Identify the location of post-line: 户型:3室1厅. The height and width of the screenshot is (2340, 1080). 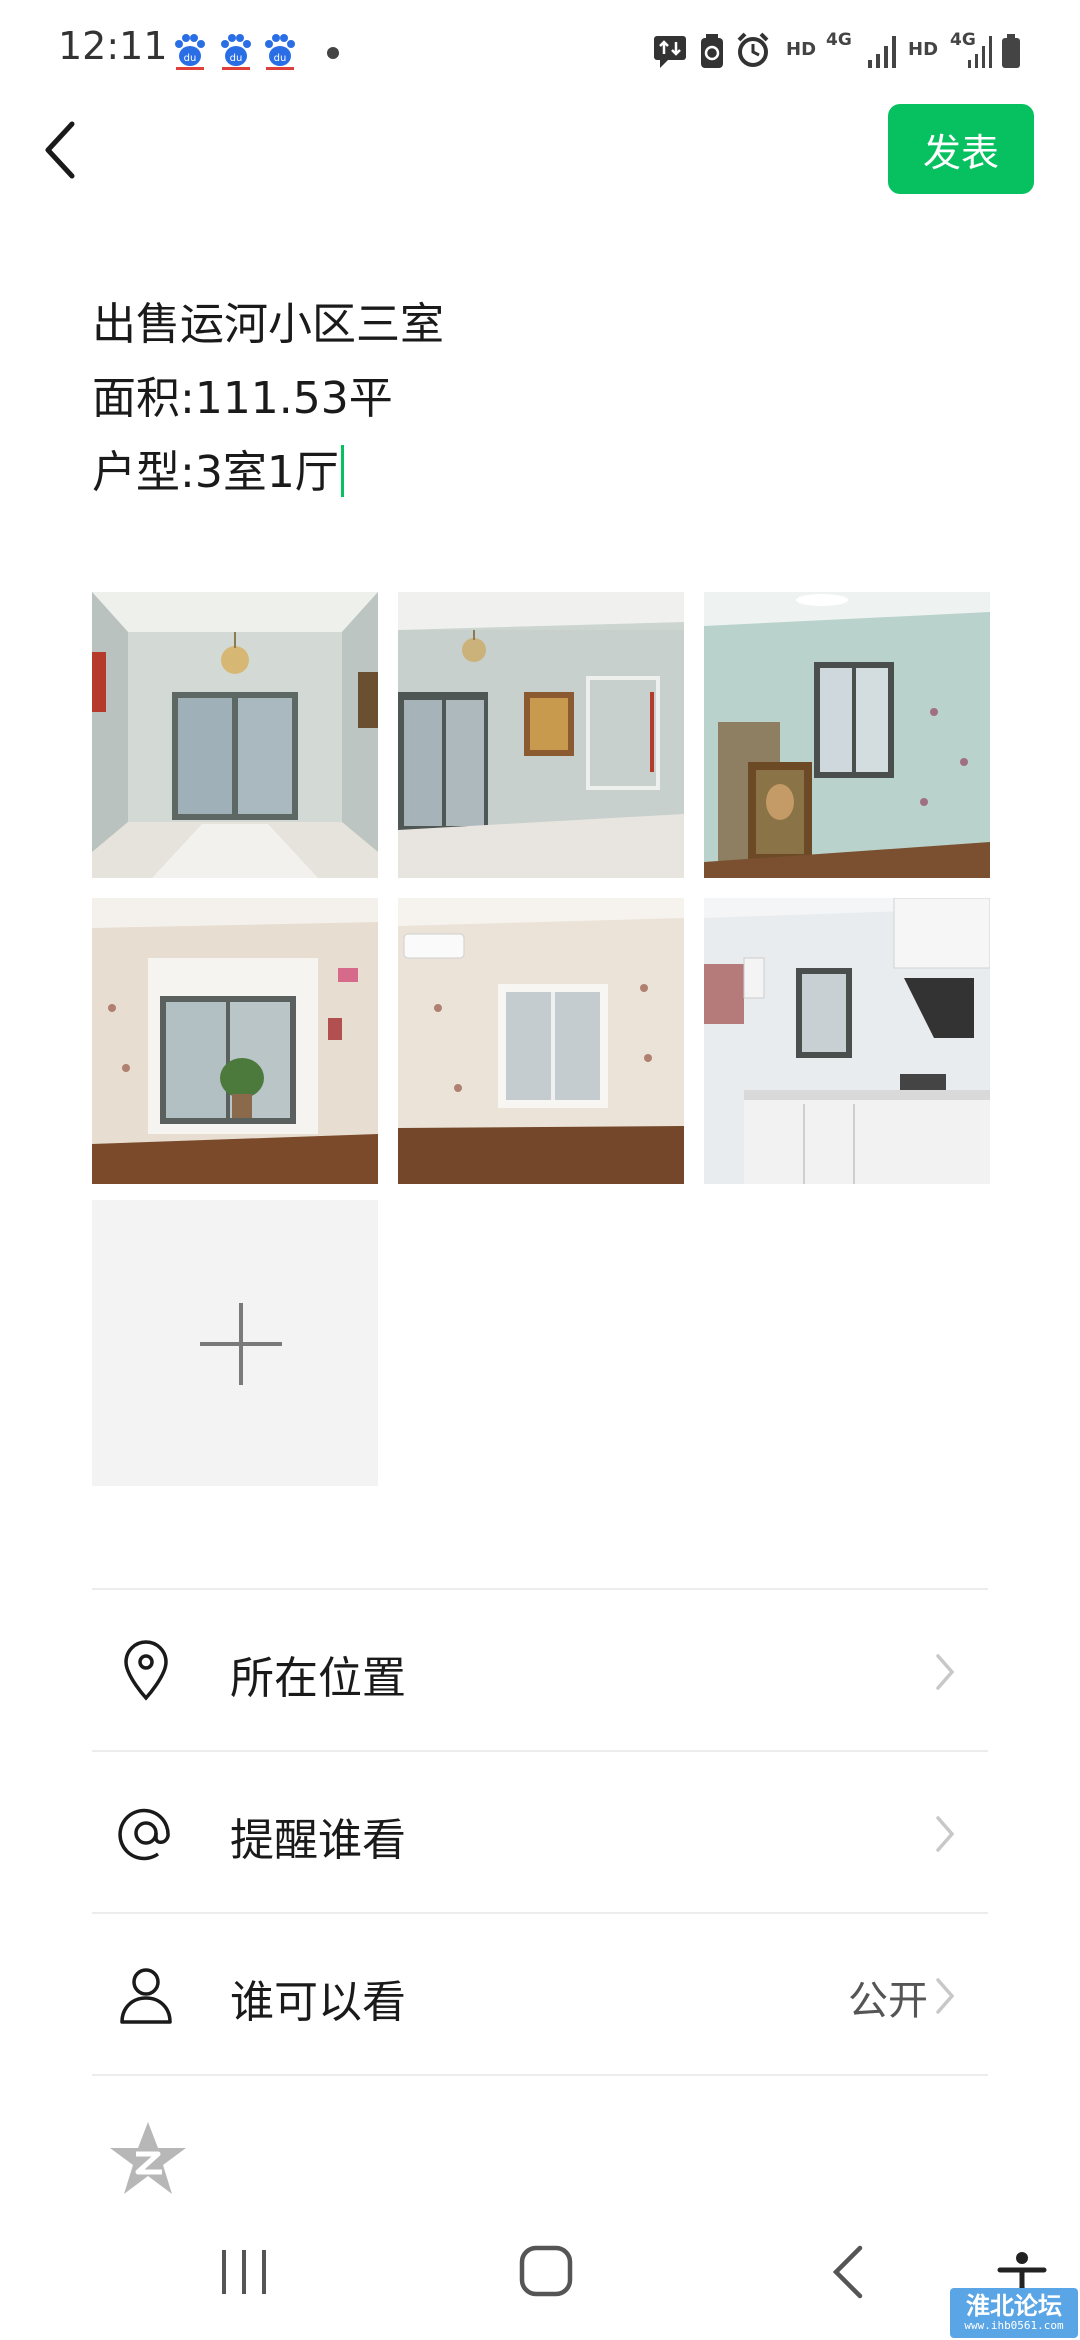
(215, 472).